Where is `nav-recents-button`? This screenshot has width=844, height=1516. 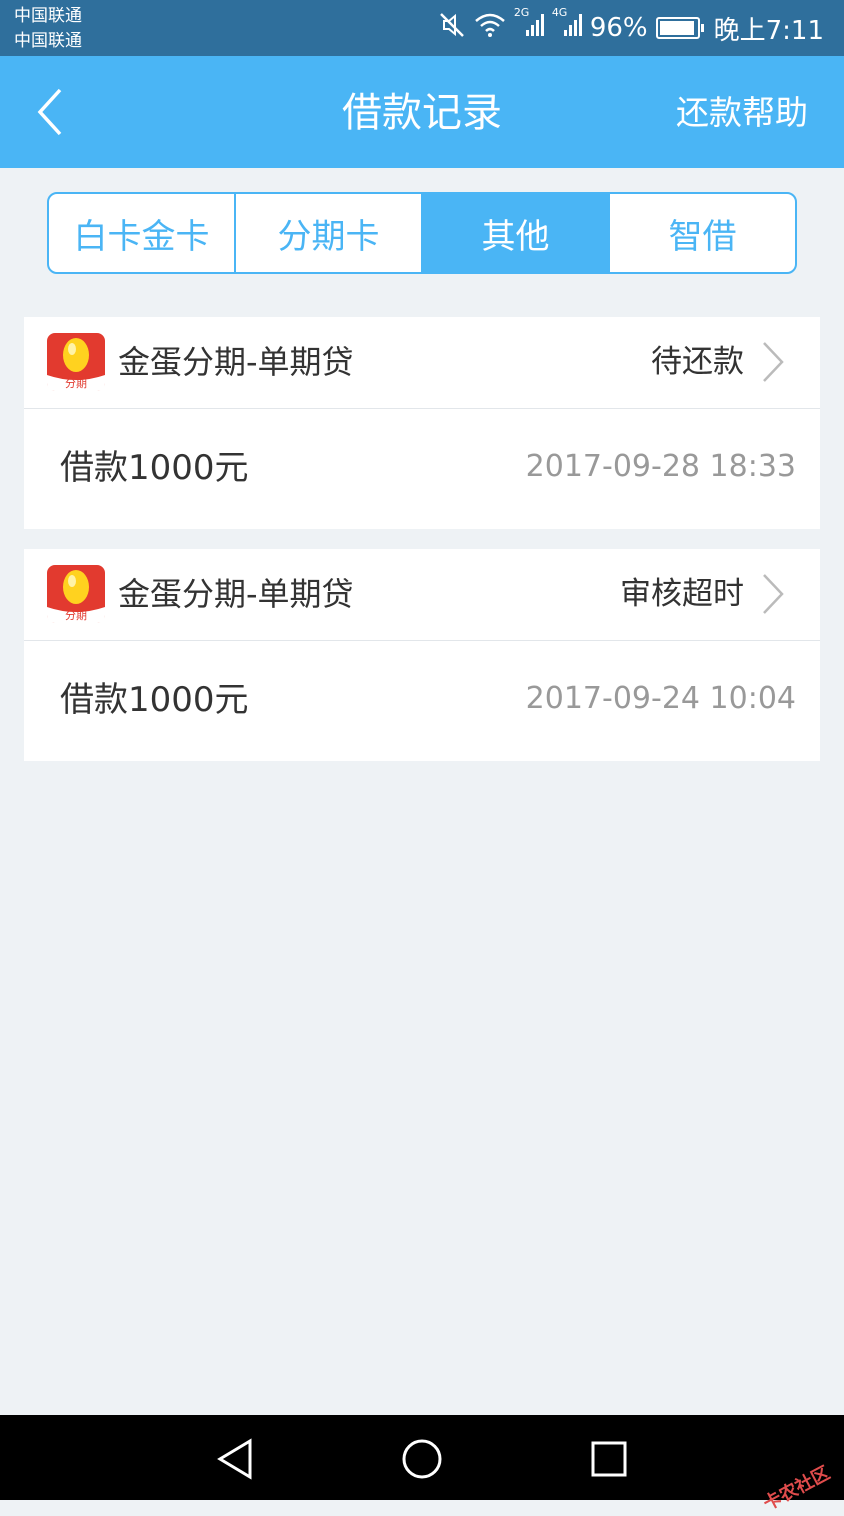 nav-recents-button is located at coordinates (609, 1459).